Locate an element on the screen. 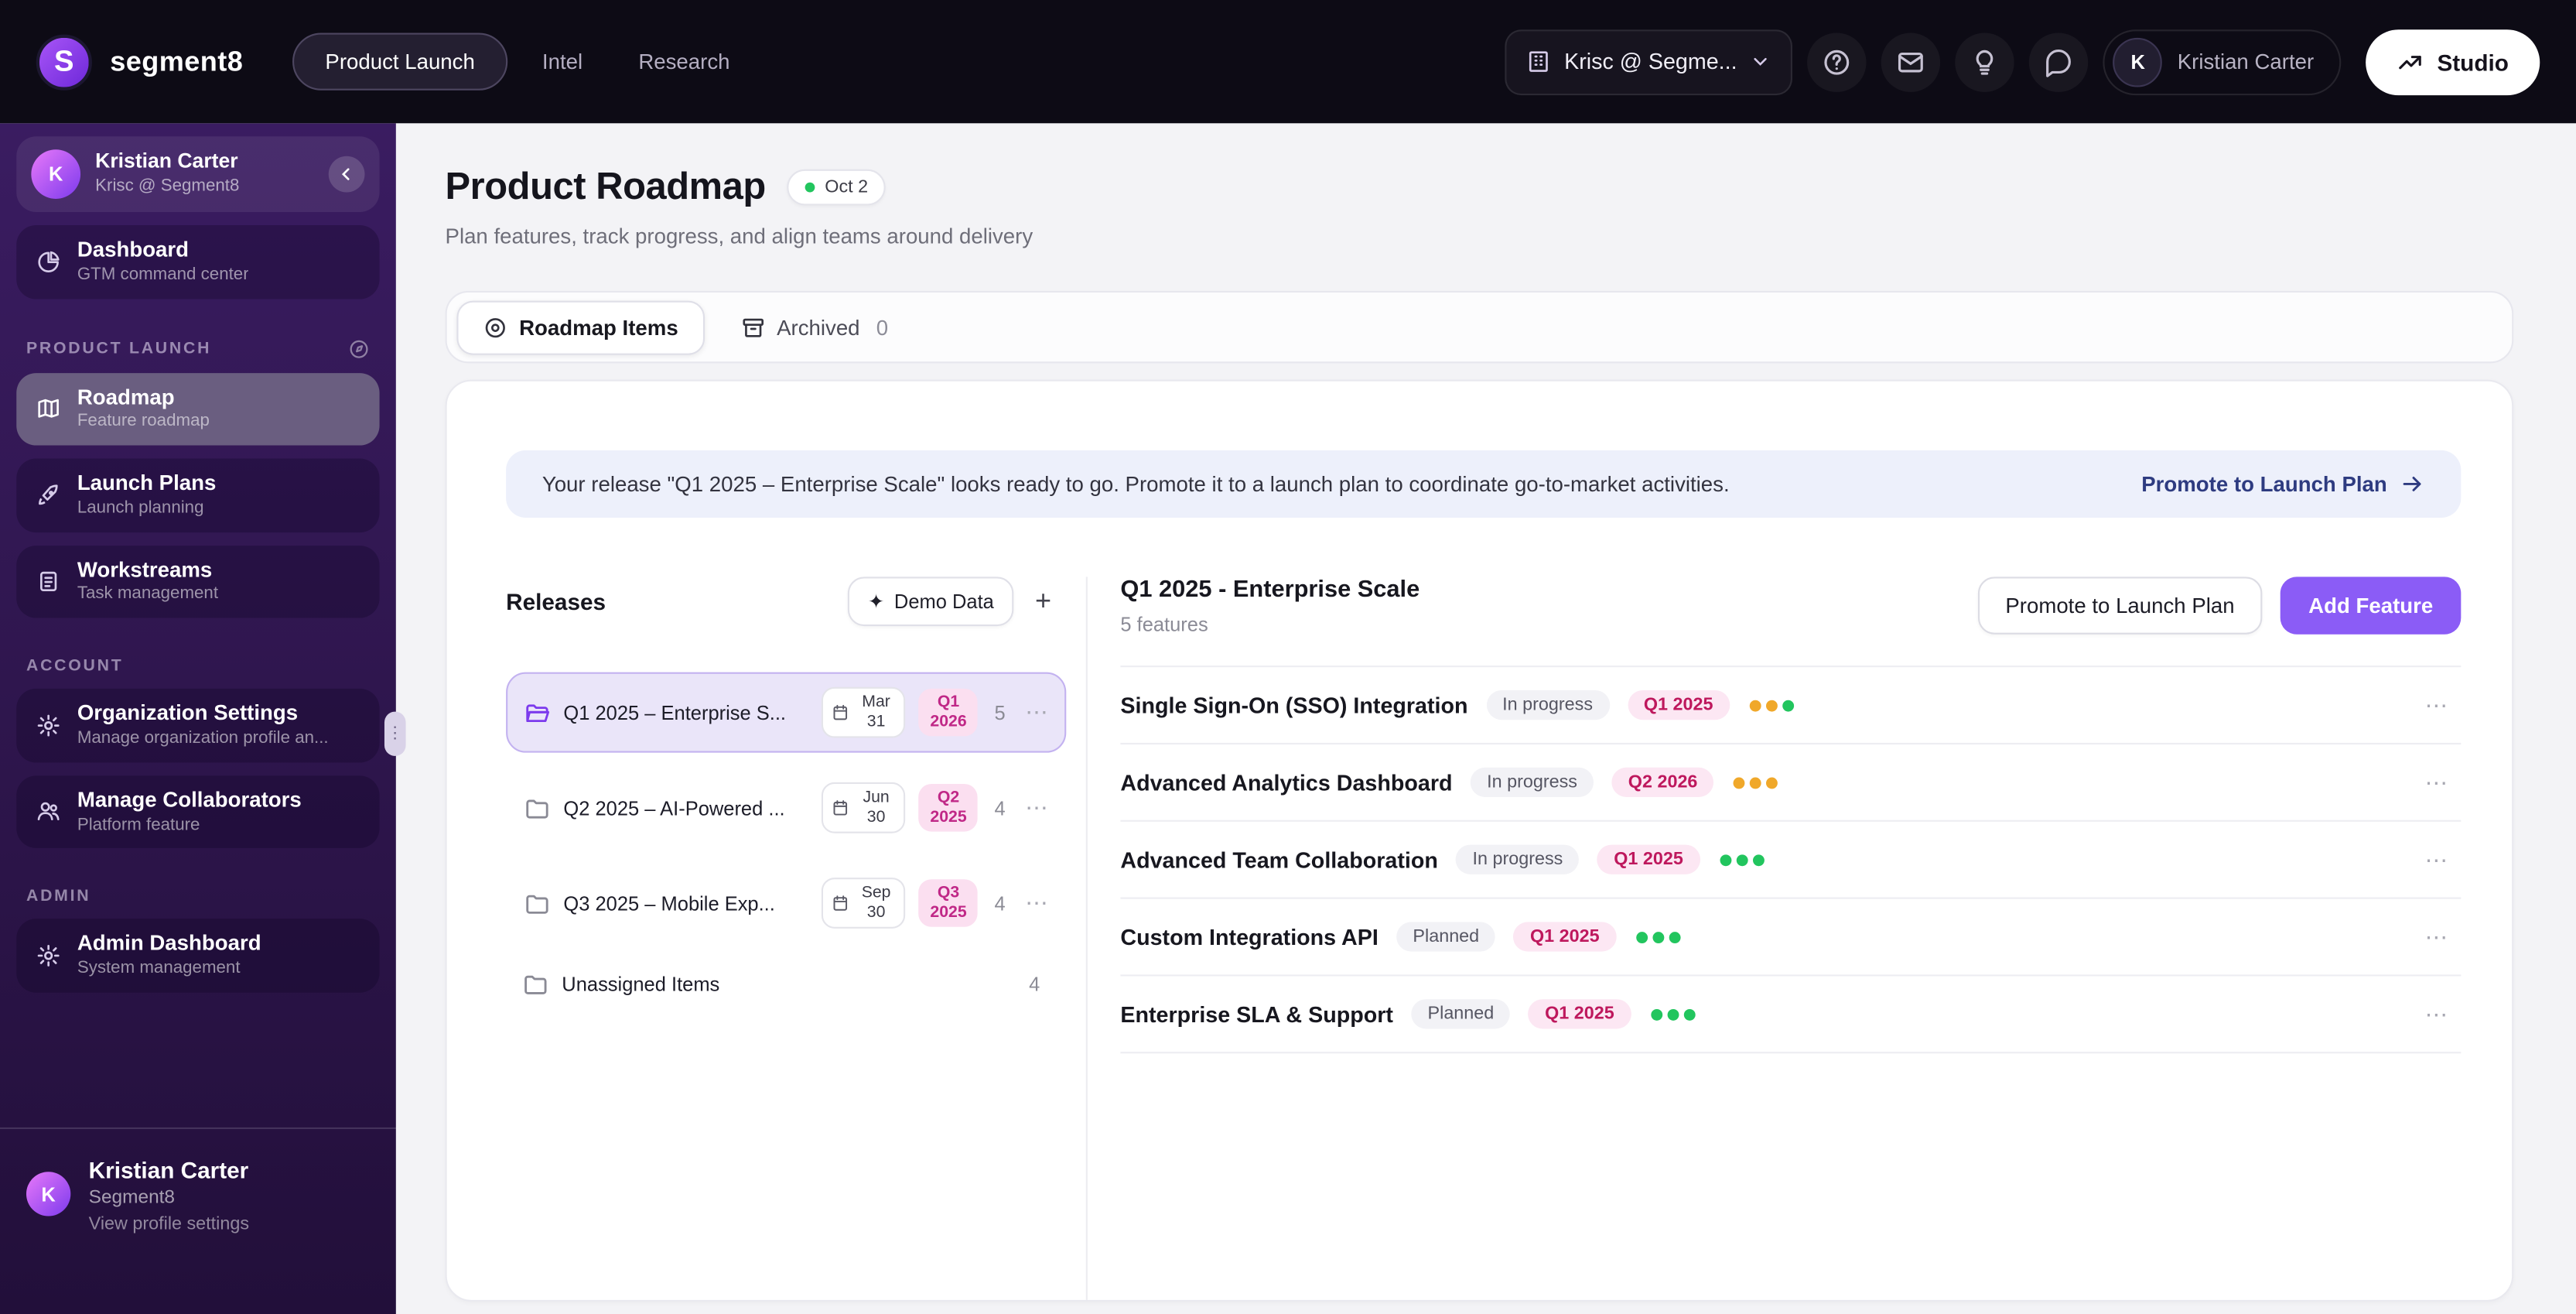 This screenshot has width=2576, height=1314. studio-button: Studio is located at coordinates (2453, 62).